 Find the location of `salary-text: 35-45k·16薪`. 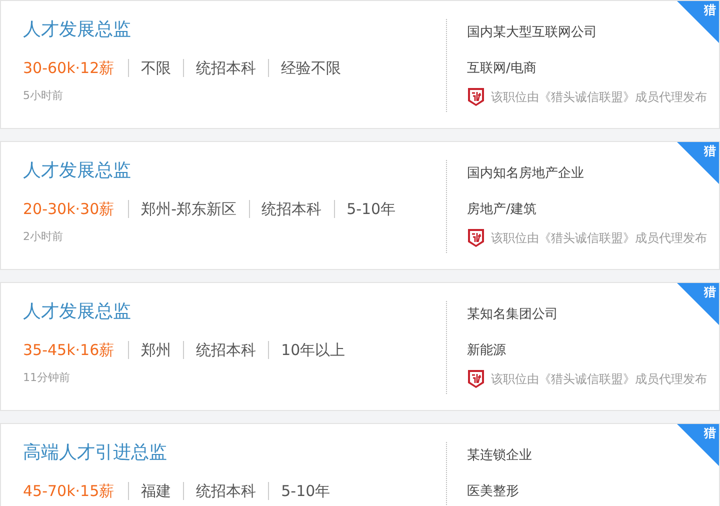

salary-text: 35-45k·16薪 is located at coordinates (69, 350).